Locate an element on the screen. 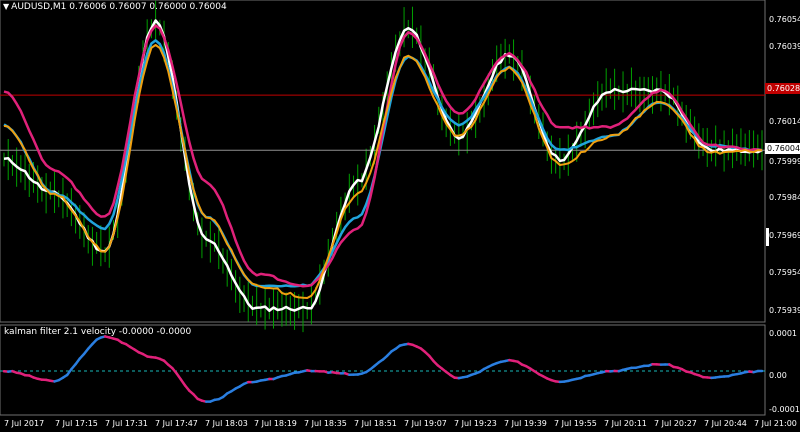  time-label: 7 Jul 20:27 is located at coordinates (675, 423).